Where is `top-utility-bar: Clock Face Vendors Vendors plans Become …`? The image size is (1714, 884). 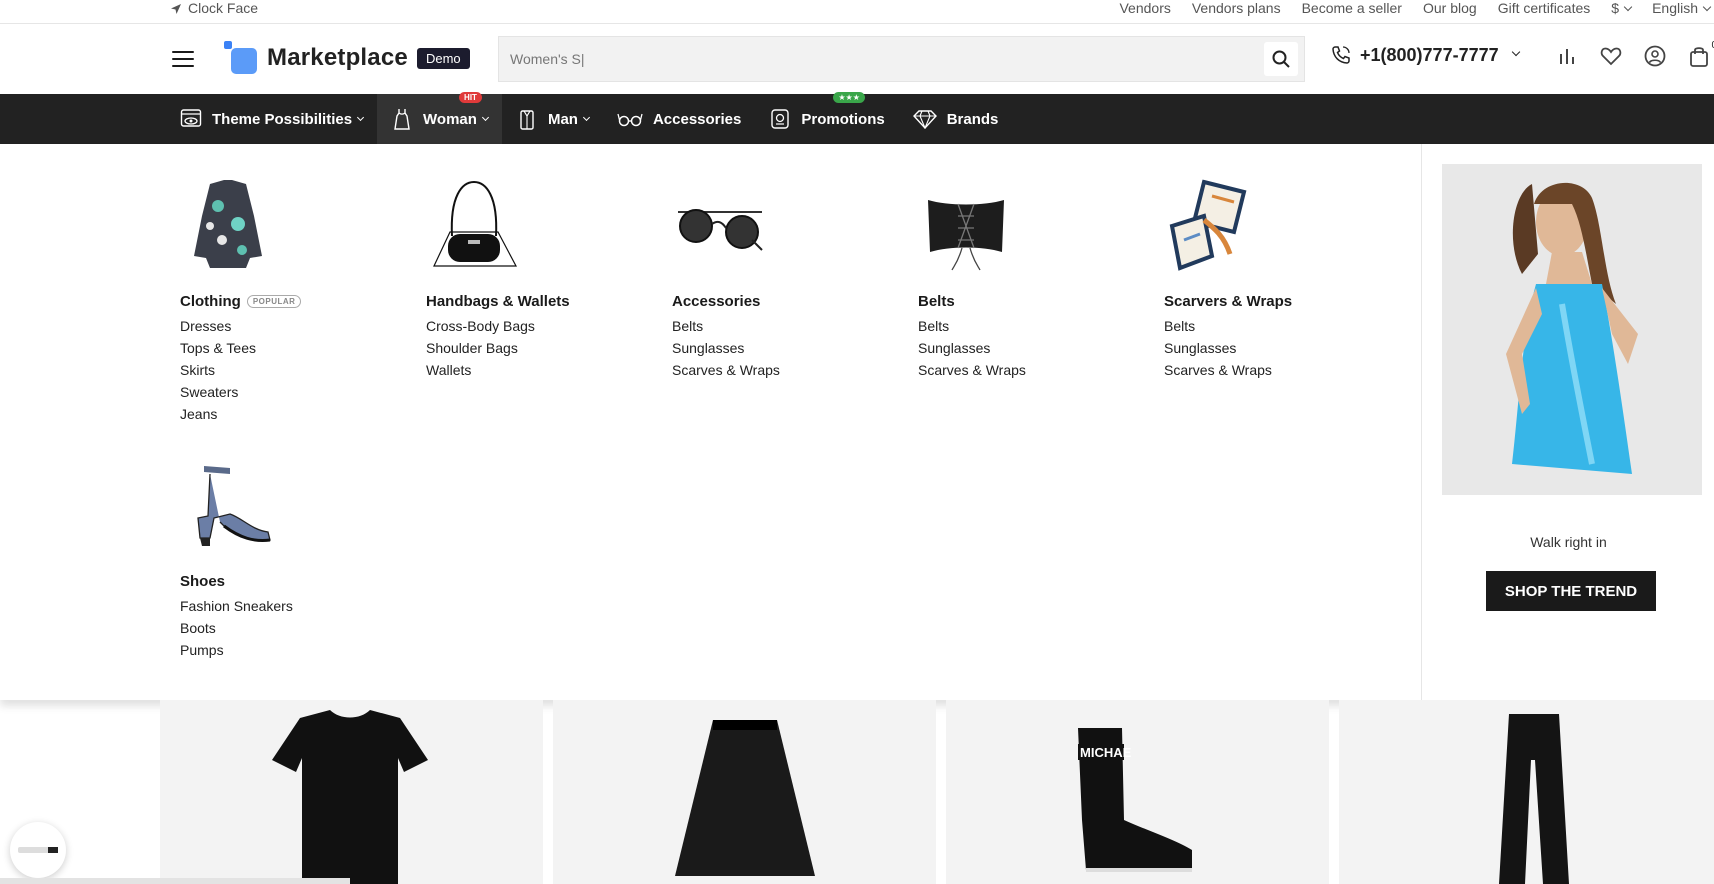
top-utility-bar: Clock Face Vendors Vendors plans Become … is located at coordinates (857, 12).